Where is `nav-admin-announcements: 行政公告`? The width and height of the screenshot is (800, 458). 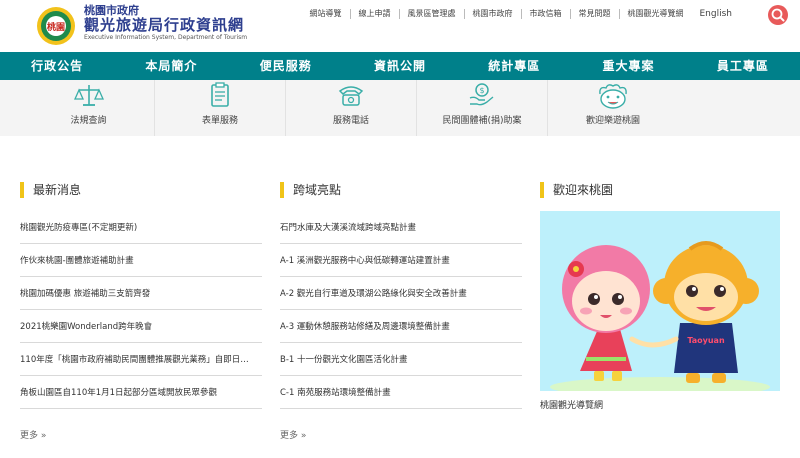 nav-admin-announcements: 行政公告 is located at coordinates (57, 66).